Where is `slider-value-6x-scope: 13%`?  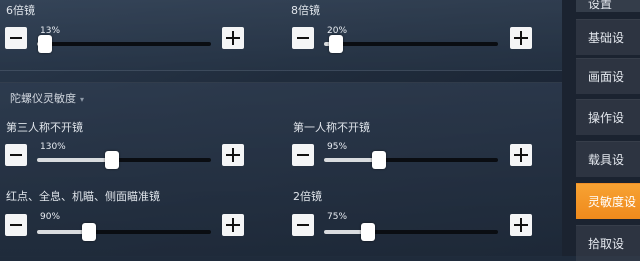 slider-value-6x-scope: 13% is located at coordinates (50, 31).